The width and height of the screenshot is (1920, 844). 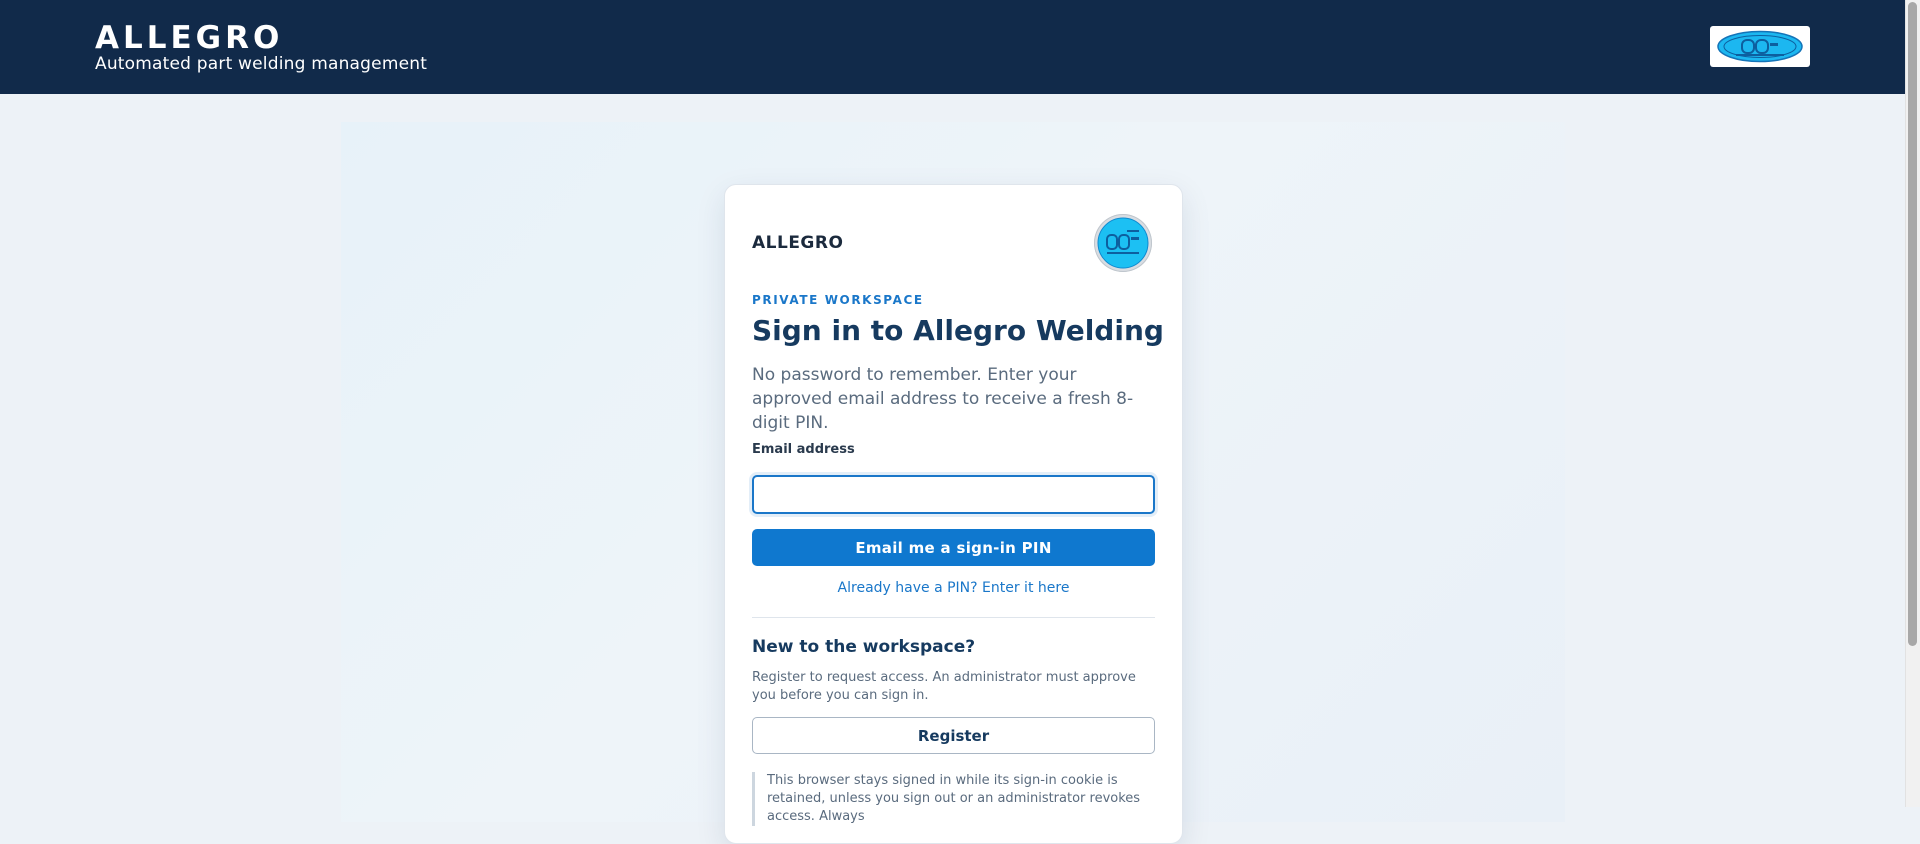 What do you see at coordinates (953, 735) in the screenshot?
I see `register-button: Register` at bounding box center [953, 735].